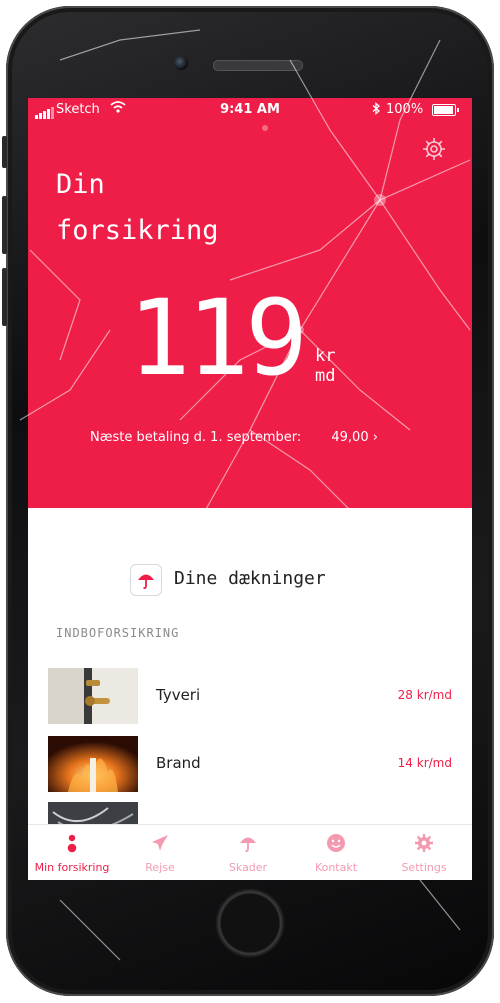 Image resolution: width=500 pixels, height=1003 pixels. I want to click on price-unit-currency: kr, so click(325, 356).